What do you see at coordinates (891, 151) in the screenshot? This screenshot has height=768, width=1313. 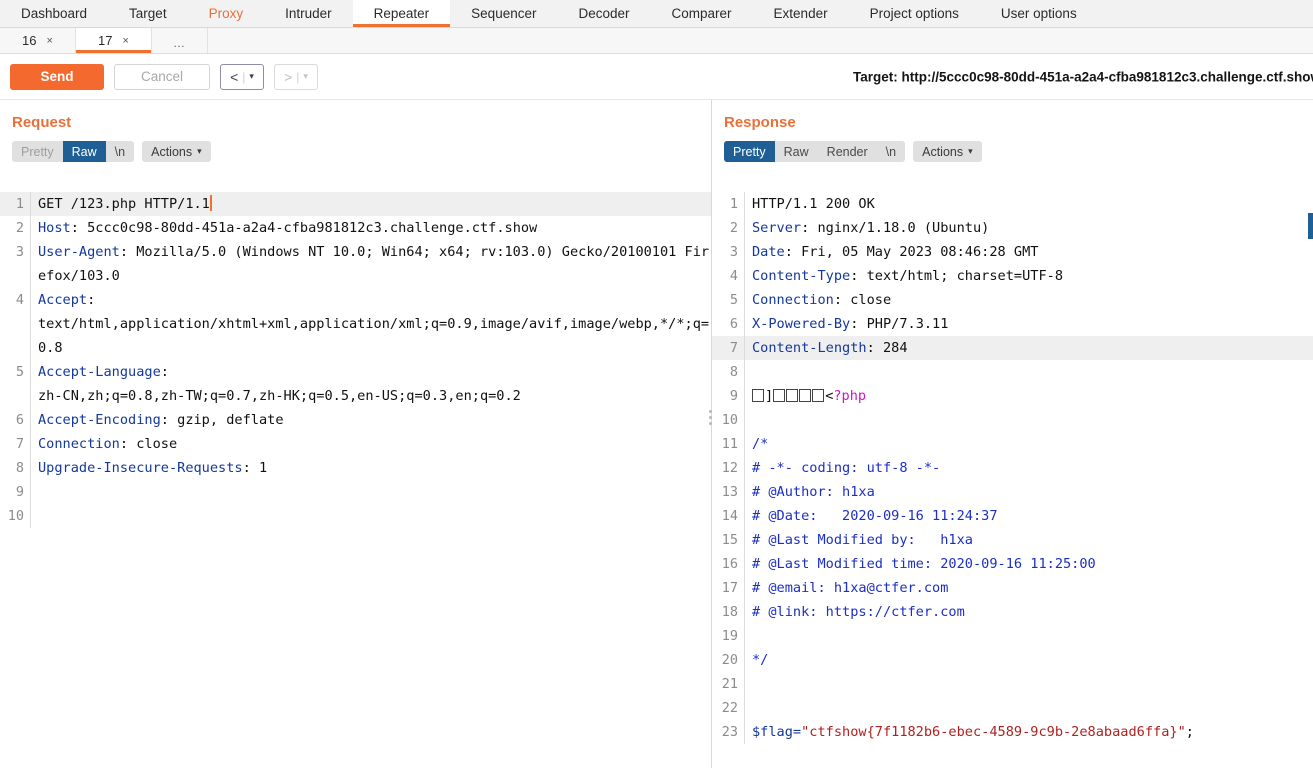 I see `response-tab-newlinen: \n` at bounding box center [891, 151].